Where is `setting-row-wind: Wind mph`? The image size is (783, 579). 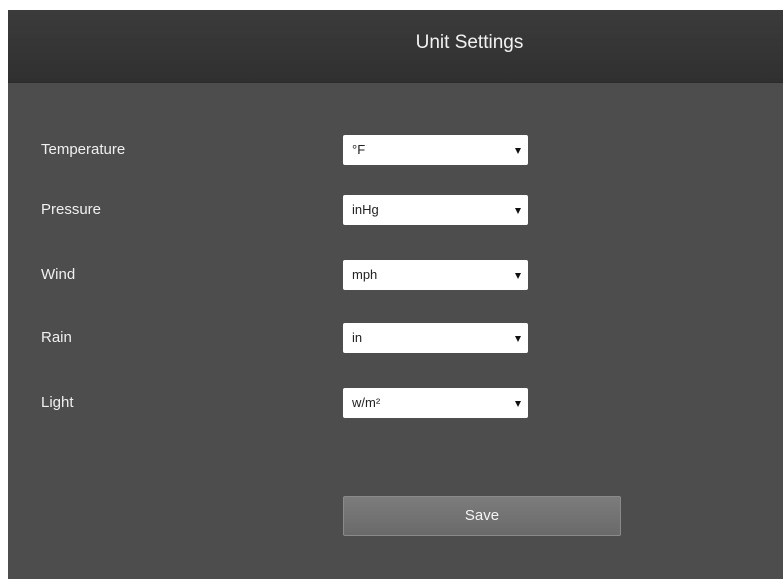 setting-row-wind: Wind mph is located at coordinates (395, 277).